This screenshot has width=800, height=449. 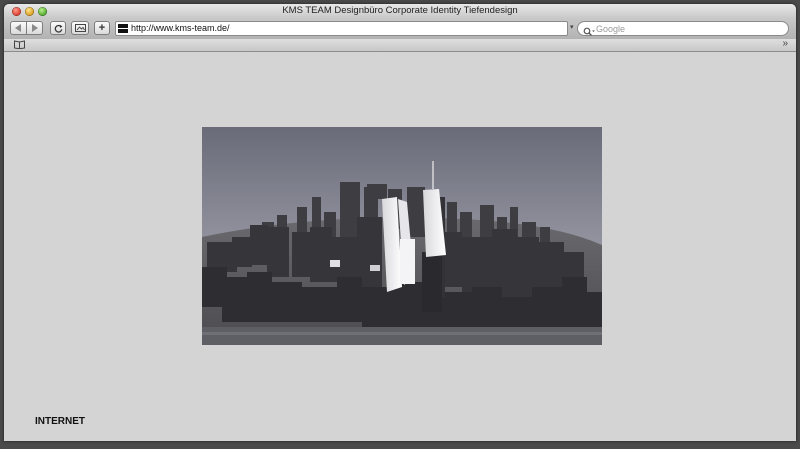 What do you see at coordinates (123, 28) in the screenshot?
I see `site-favicon-icon` at bounding box center [123, 28].